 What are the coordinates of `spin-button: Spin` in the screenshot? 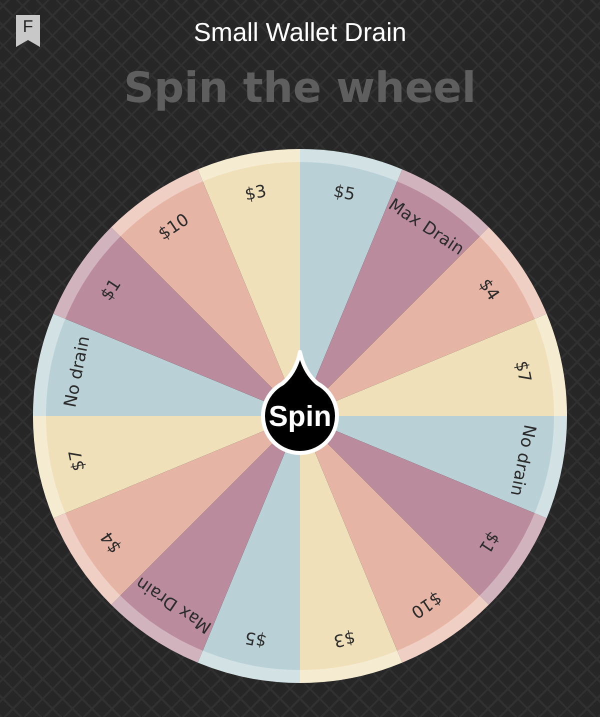 It's located at (300, 402).